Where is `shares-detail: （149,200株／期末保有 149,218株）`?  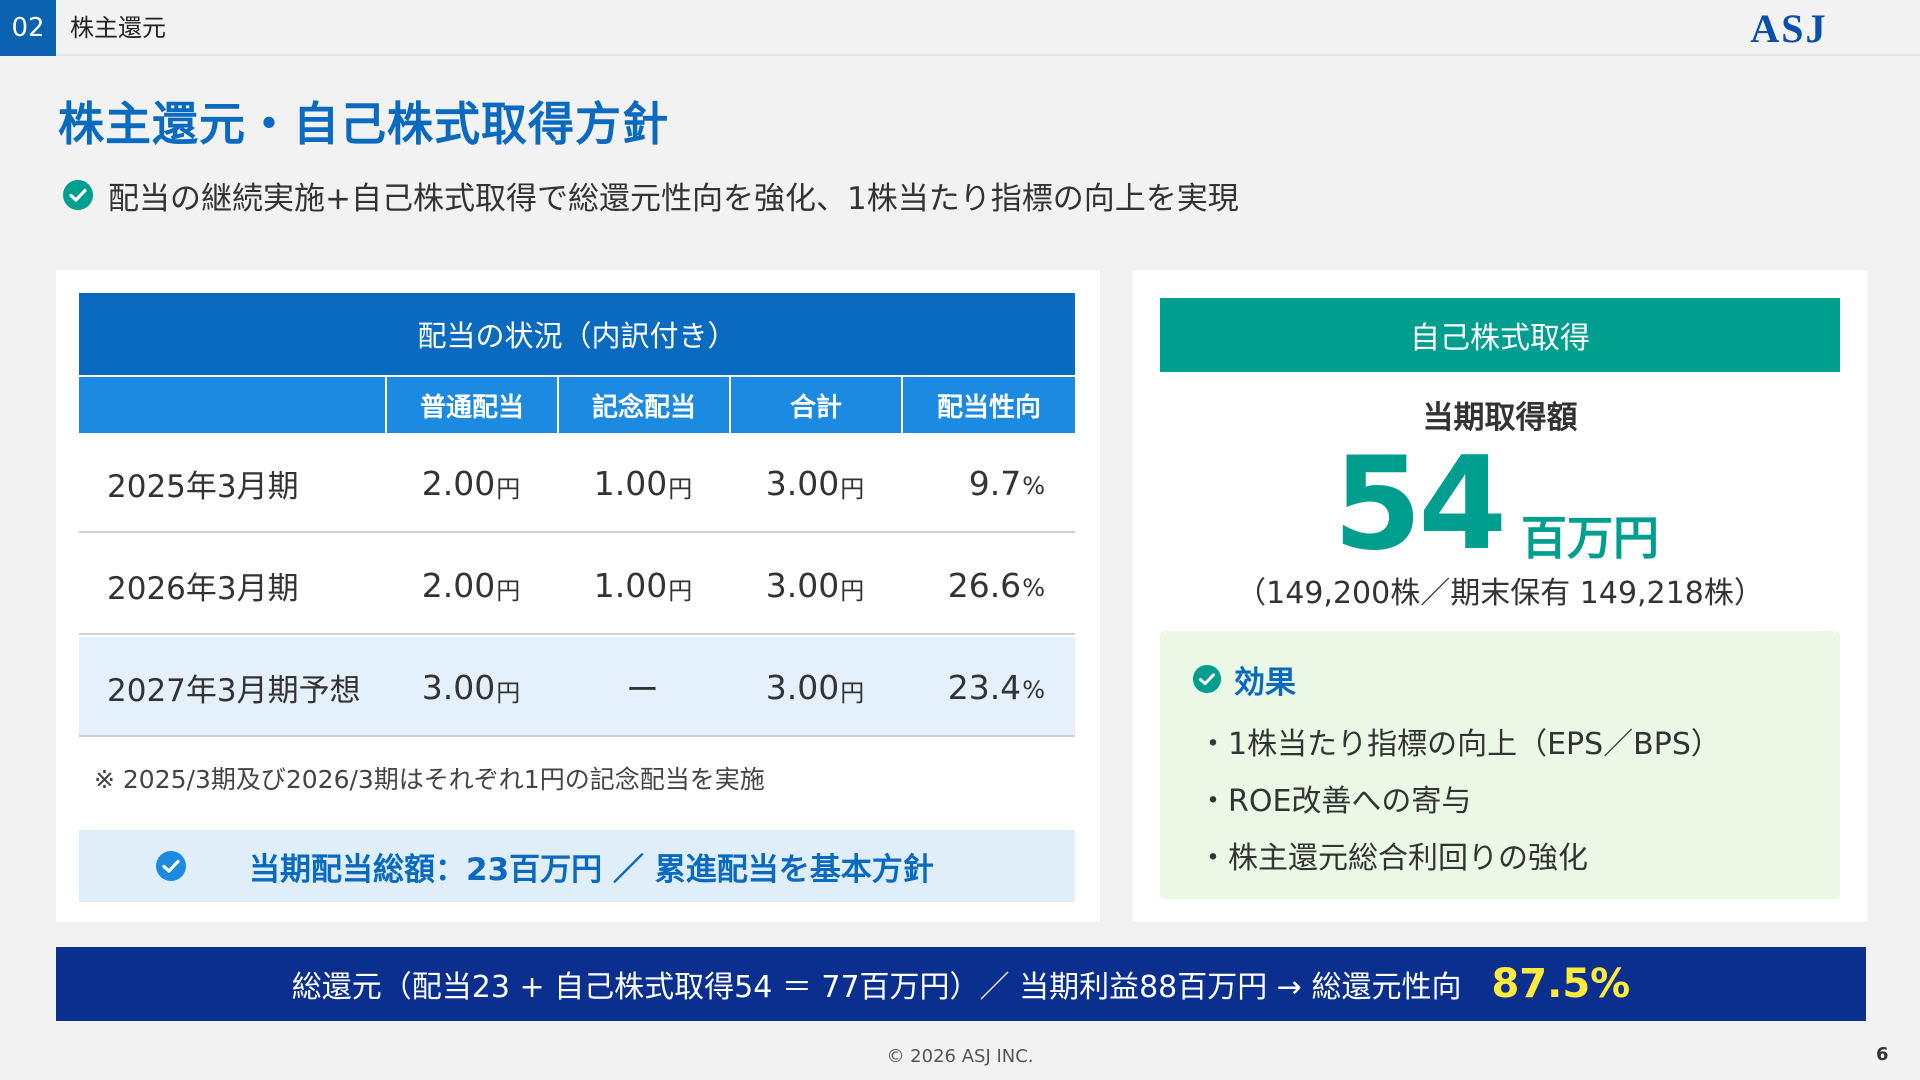 shares-detail: （149,200株／期末保有 149,218株） is located at coordinates (1500, 593).